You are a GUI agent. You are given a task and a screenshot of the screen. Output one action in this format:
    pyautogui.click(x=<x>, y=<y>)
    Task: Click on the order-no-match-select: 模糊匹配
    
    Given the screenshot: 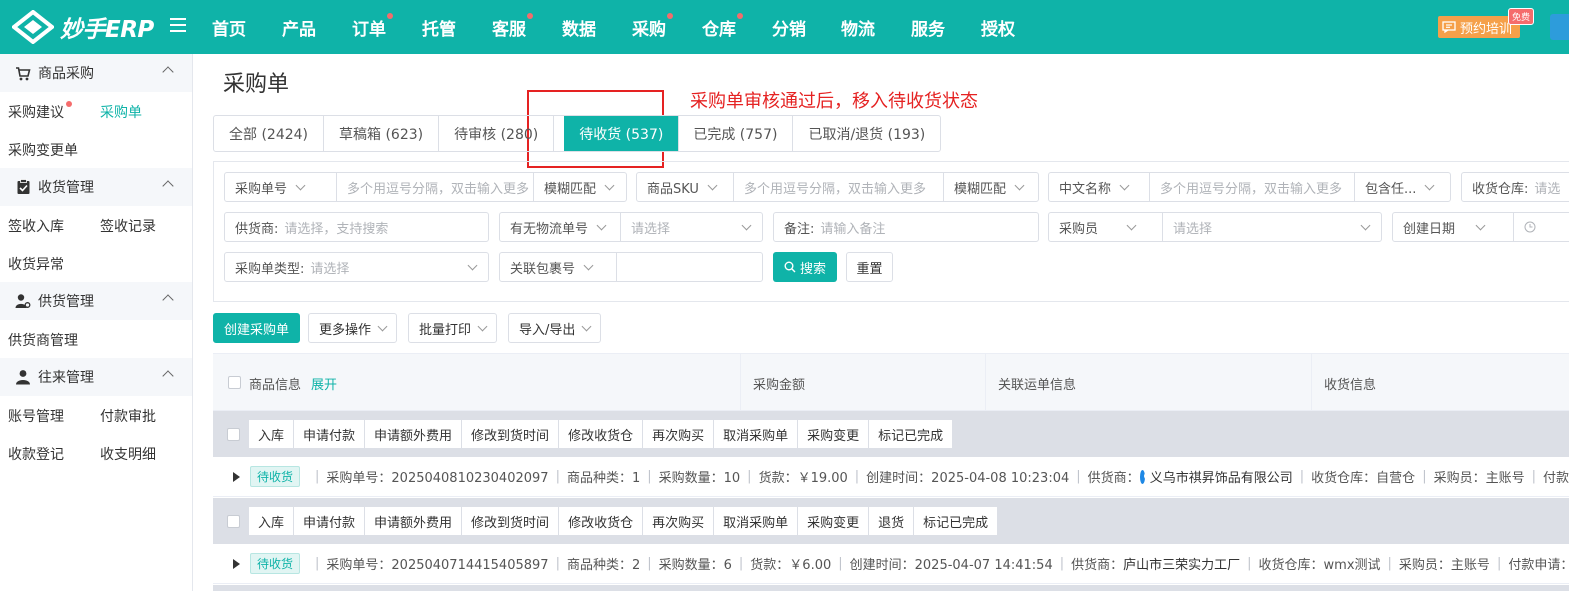 What is the action you would take?
    pyautogui.click(x=579, y=187)
    